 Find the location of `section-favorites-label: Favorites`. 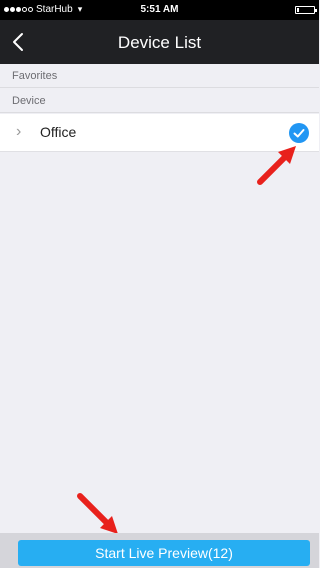

section-favorites-label: Favorites is located at coordinates (35, 76).